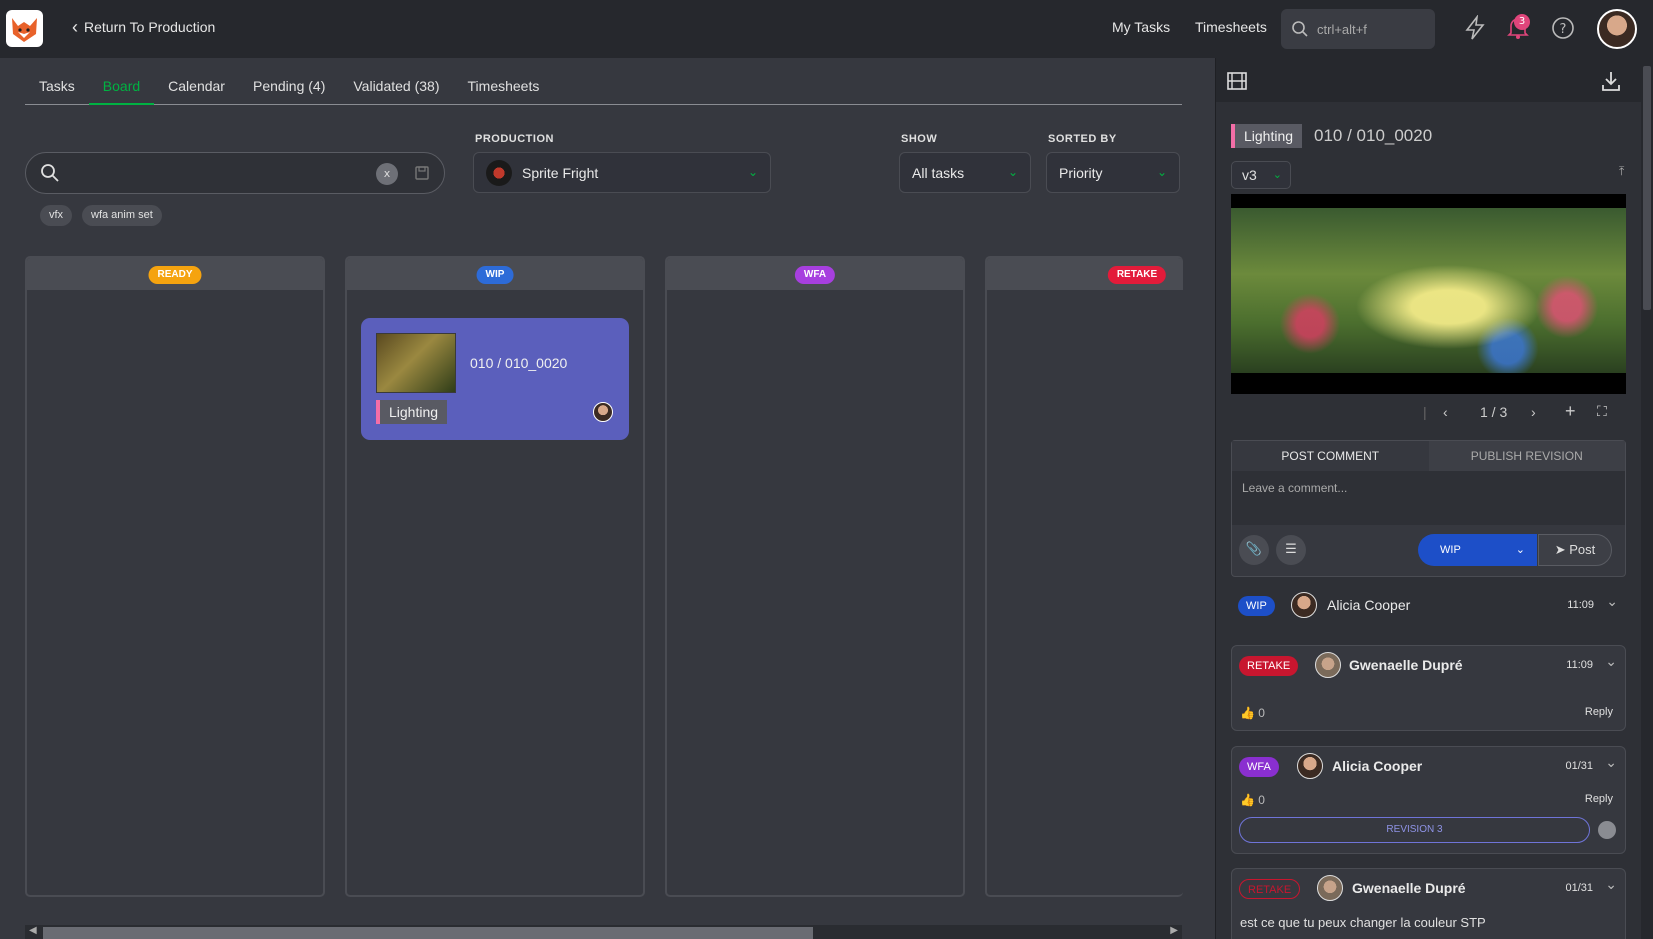 The width and height of the screenshot is (1653, 939). I want to click on notification-count-badge: 3, so click(1522, 22).